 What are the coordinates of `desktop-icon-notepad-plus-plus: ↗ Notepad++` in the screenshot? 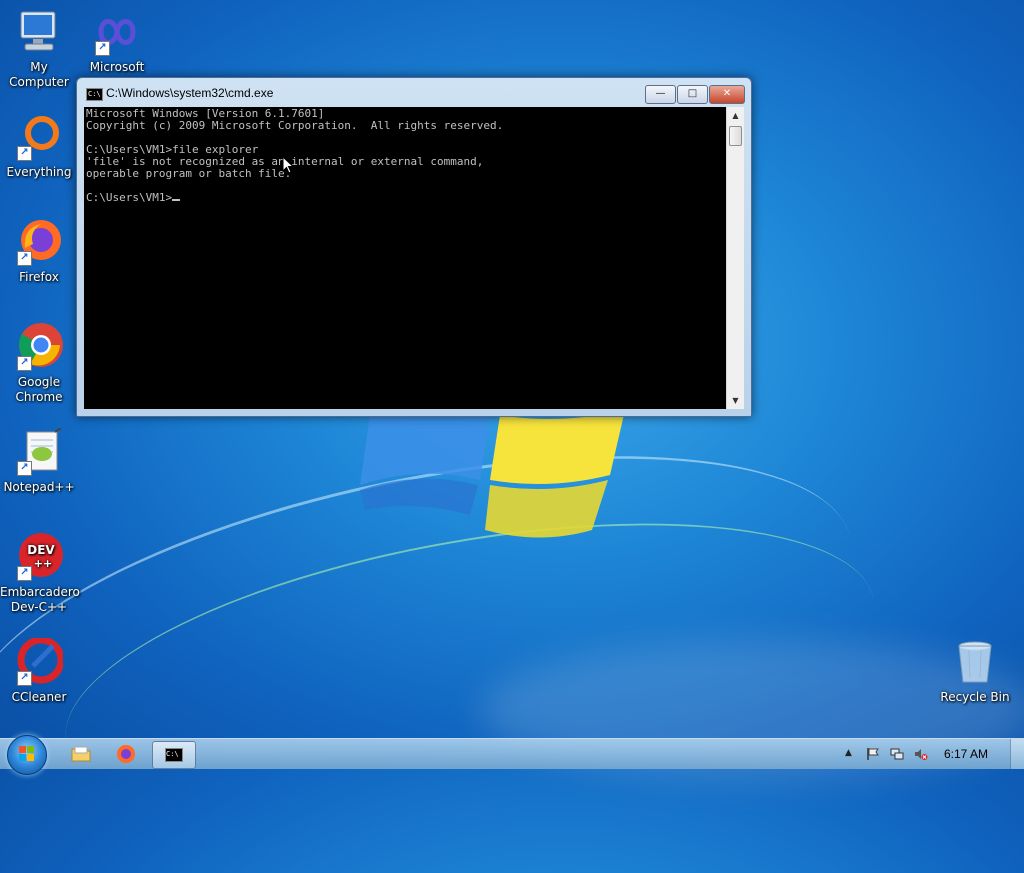 It's located at (39, 461).